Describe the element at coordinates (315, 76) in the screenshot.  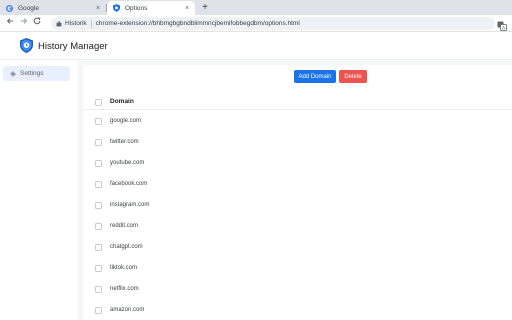
I see `add-domain-button: Add Domain` at that location.